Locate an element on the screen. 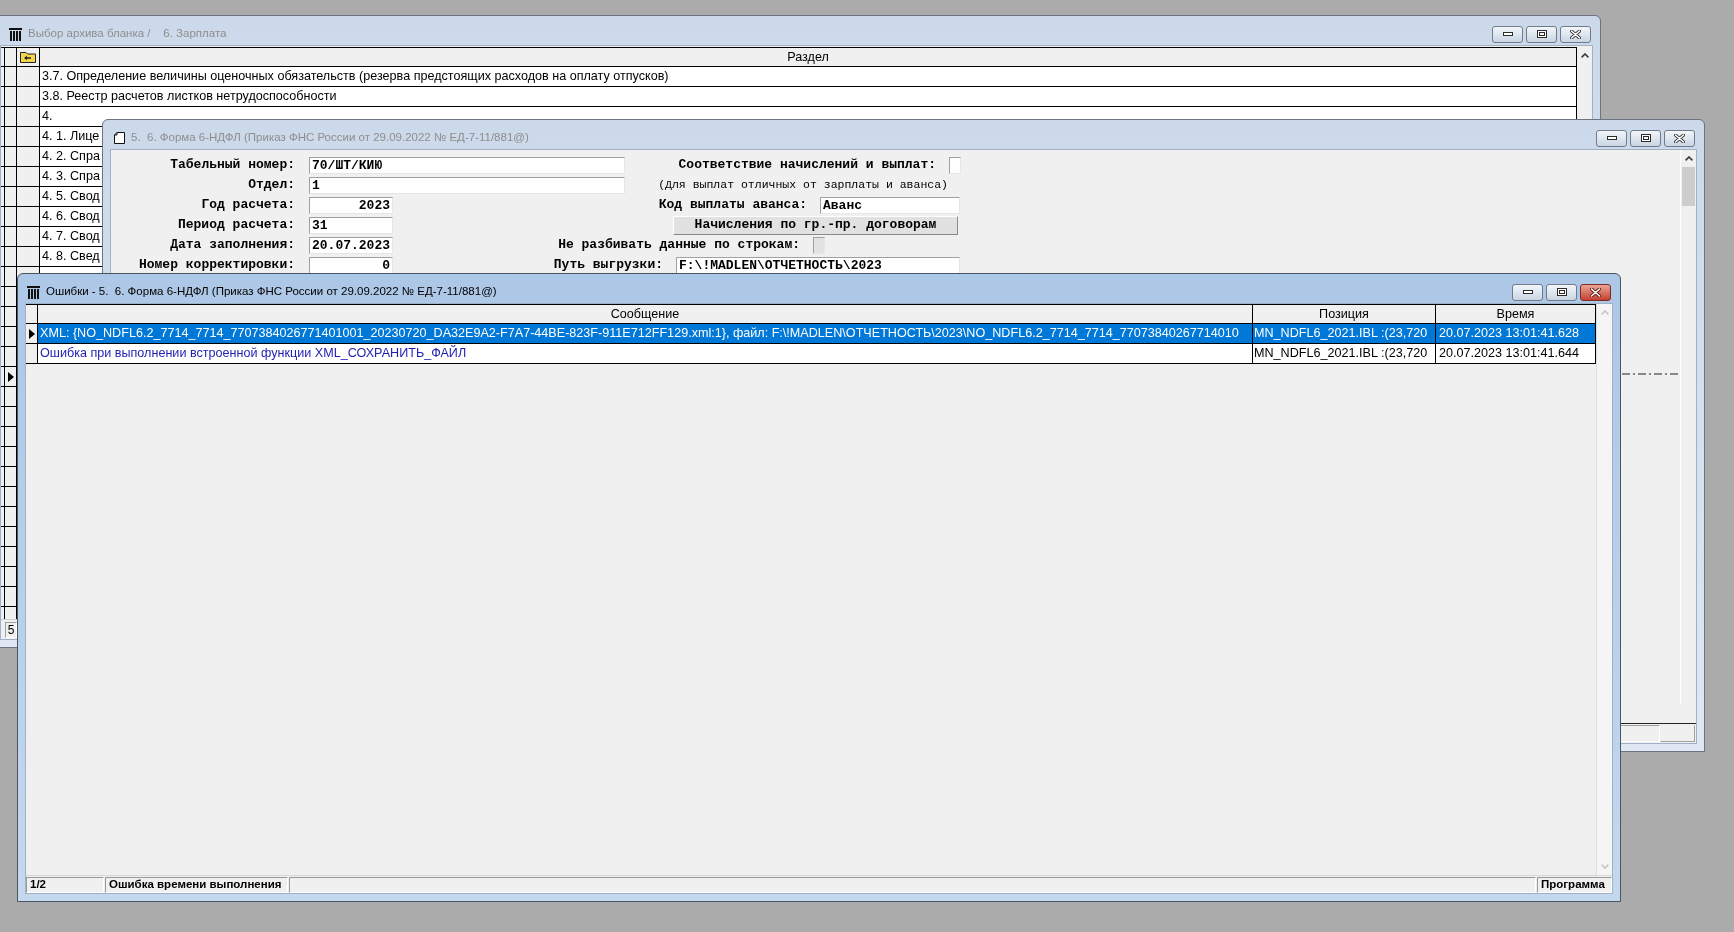 This screenshot has width=1734, height=932. section-title: 4. 2. Спра is located at coordinates (71, 156).